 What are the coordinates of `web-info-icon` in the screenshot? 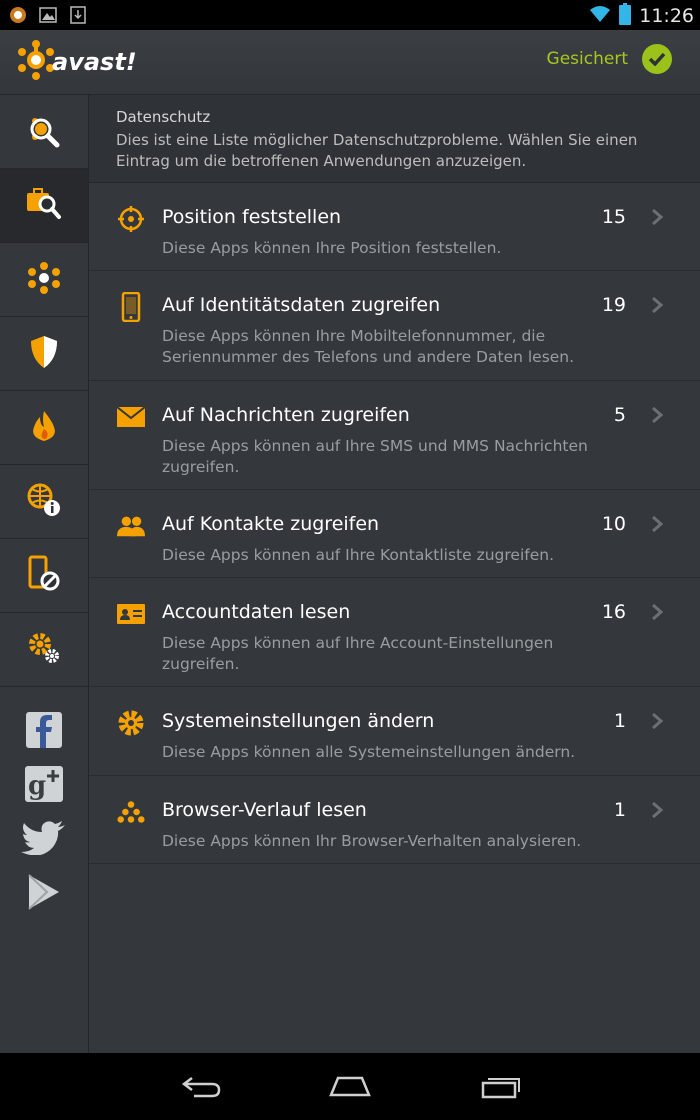 It's located at (44, 502).